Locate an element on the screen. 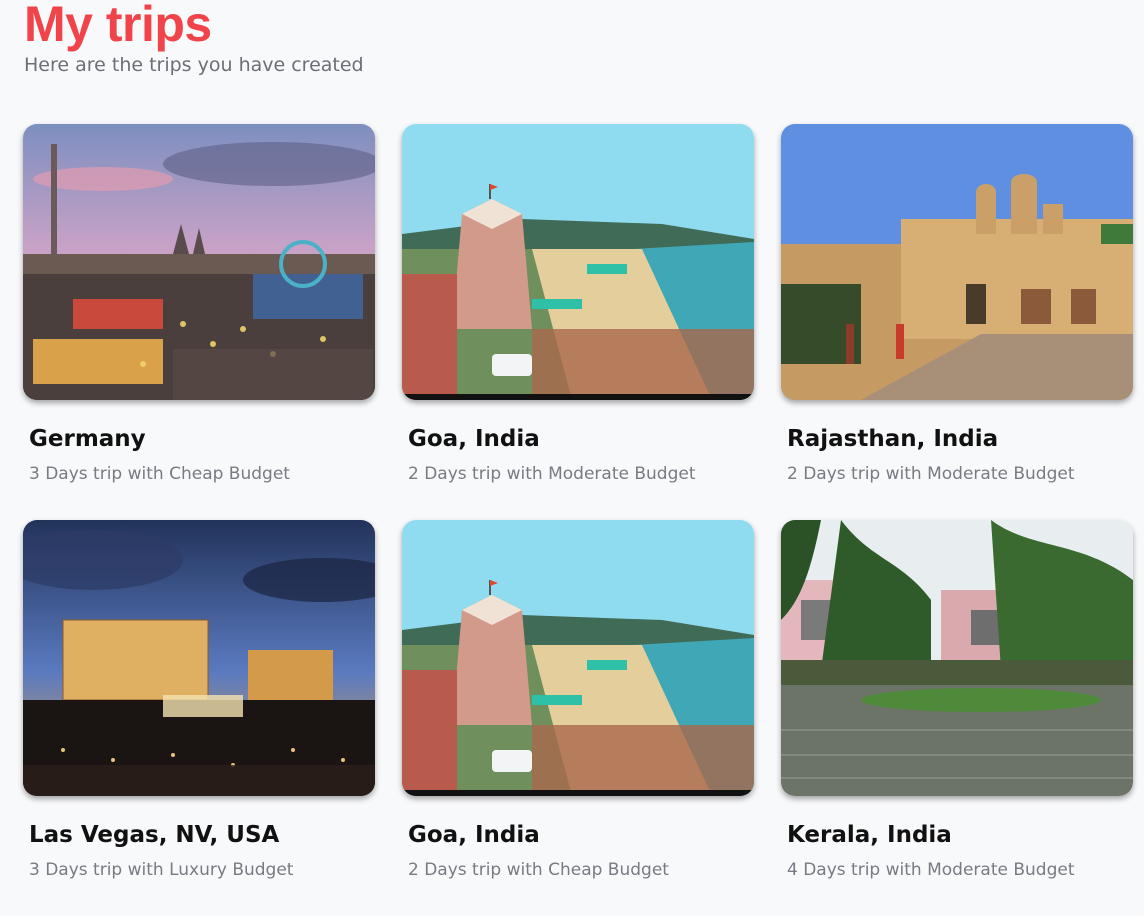 Image resolution: width=1144 pixels, height=916 pixels. trip-destination: Kerala, India is located at coordinates (869, 835).